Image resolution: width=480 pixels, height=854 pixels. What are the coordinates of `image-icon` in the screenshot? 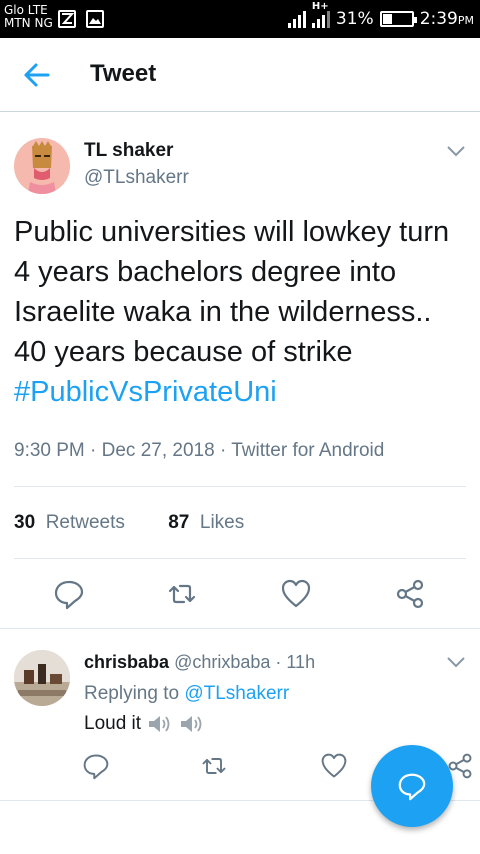 It's located at (95, 19).